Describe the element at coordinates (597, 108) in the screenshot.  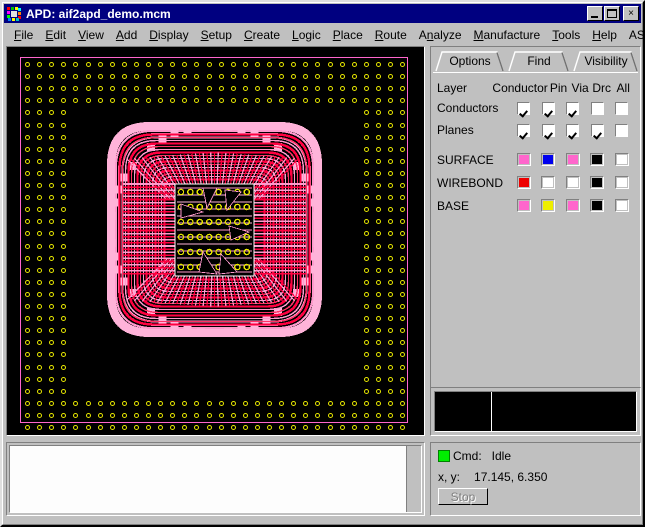
I see `checkbox-conductors-drc` at that location.